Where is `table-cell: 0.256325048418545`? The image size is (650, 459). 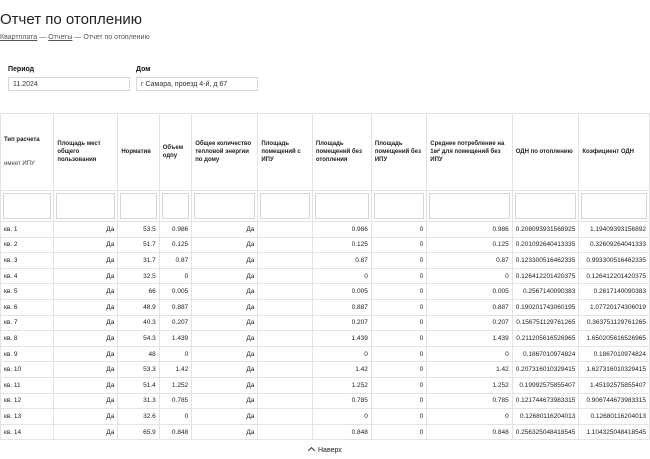
table-cell: 0.256325048418545 is located at coordinates (545, 432).